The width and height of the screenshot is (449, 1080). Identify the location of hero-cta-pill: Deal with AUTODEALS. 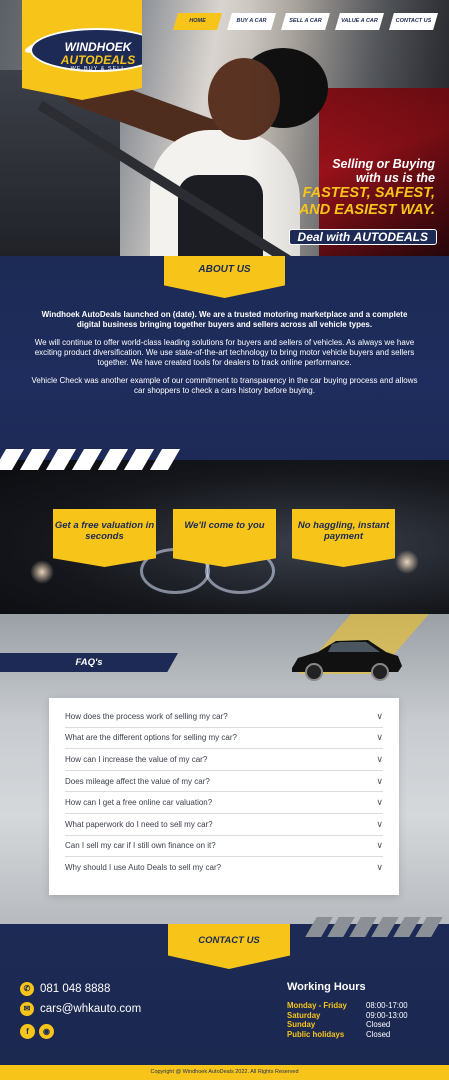
(362, 237).